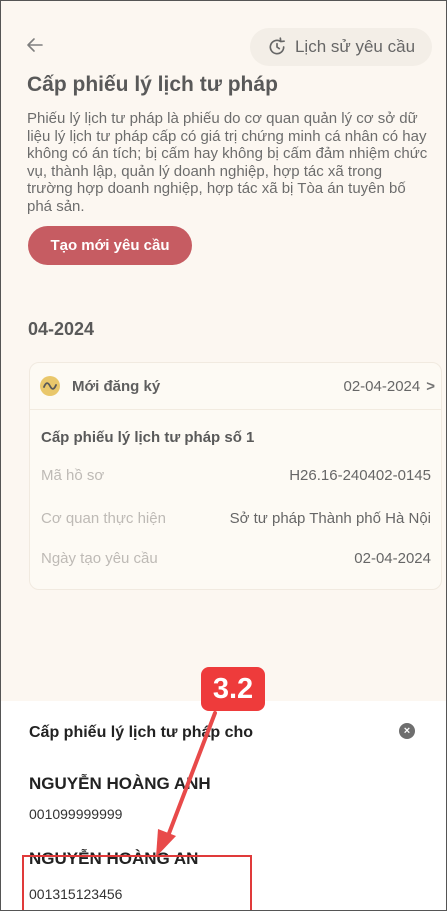 This screenshot has height=911, width=447. I want to click on step-badge: 3.2, so click(233, 689).